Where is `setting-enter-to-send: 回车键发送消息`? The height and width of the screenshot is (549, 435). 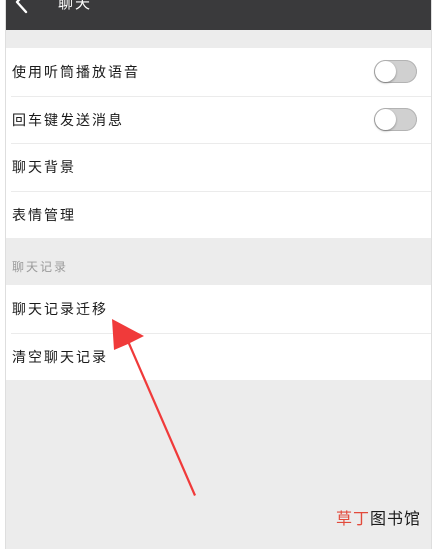
setting-enter-to-send: 回车键发送消息 is located at coordinates (218, 119).